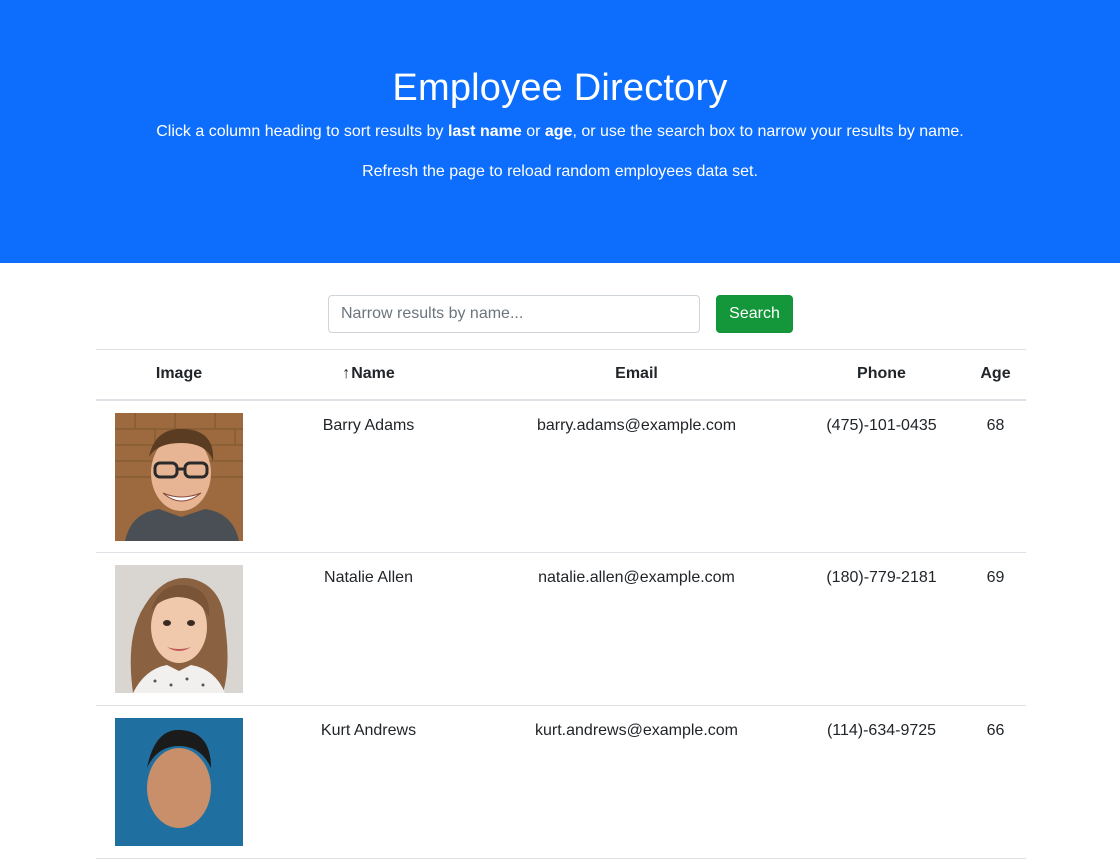  Describe the element at coordinates (754, 314) in the screenshot. I see `search-button: Search` at that location.